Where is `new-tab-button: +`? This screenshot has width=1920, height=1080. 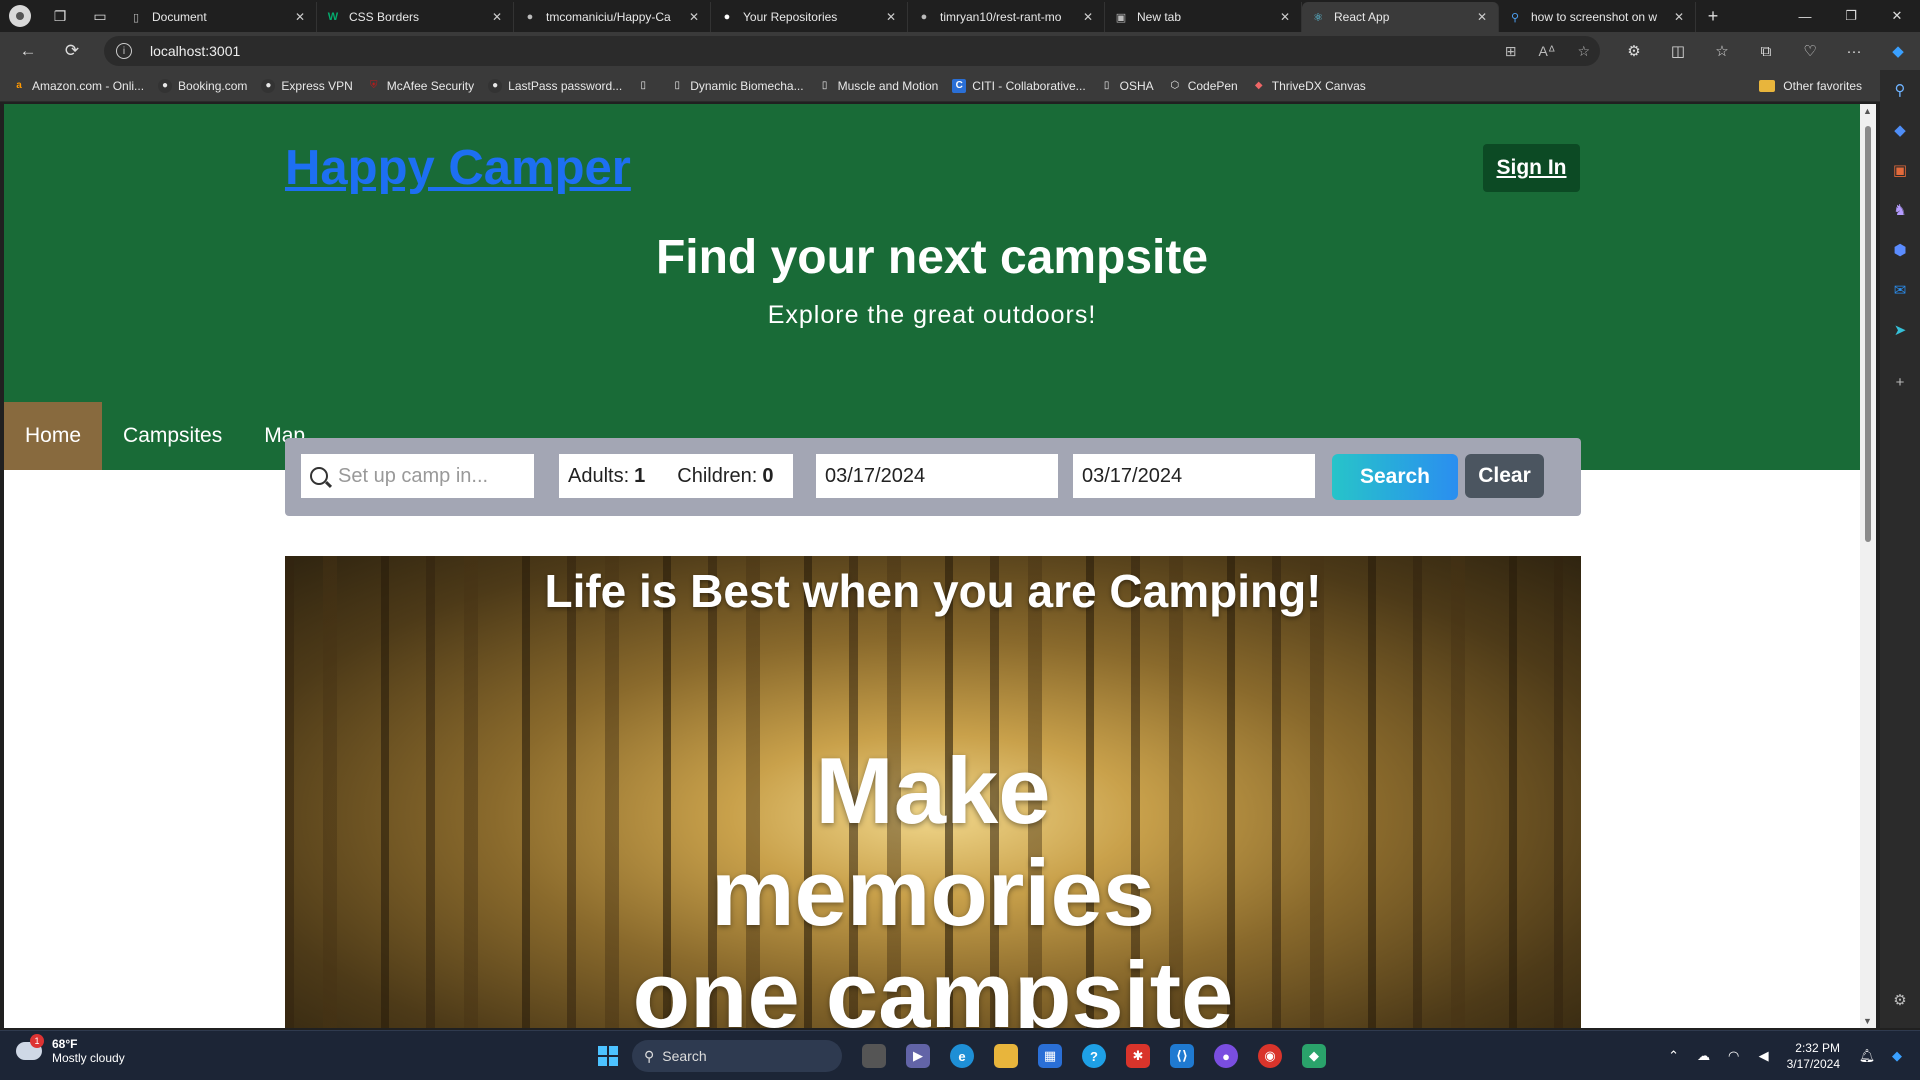
new-tab-button: + is located at coordinates (1713, 16).